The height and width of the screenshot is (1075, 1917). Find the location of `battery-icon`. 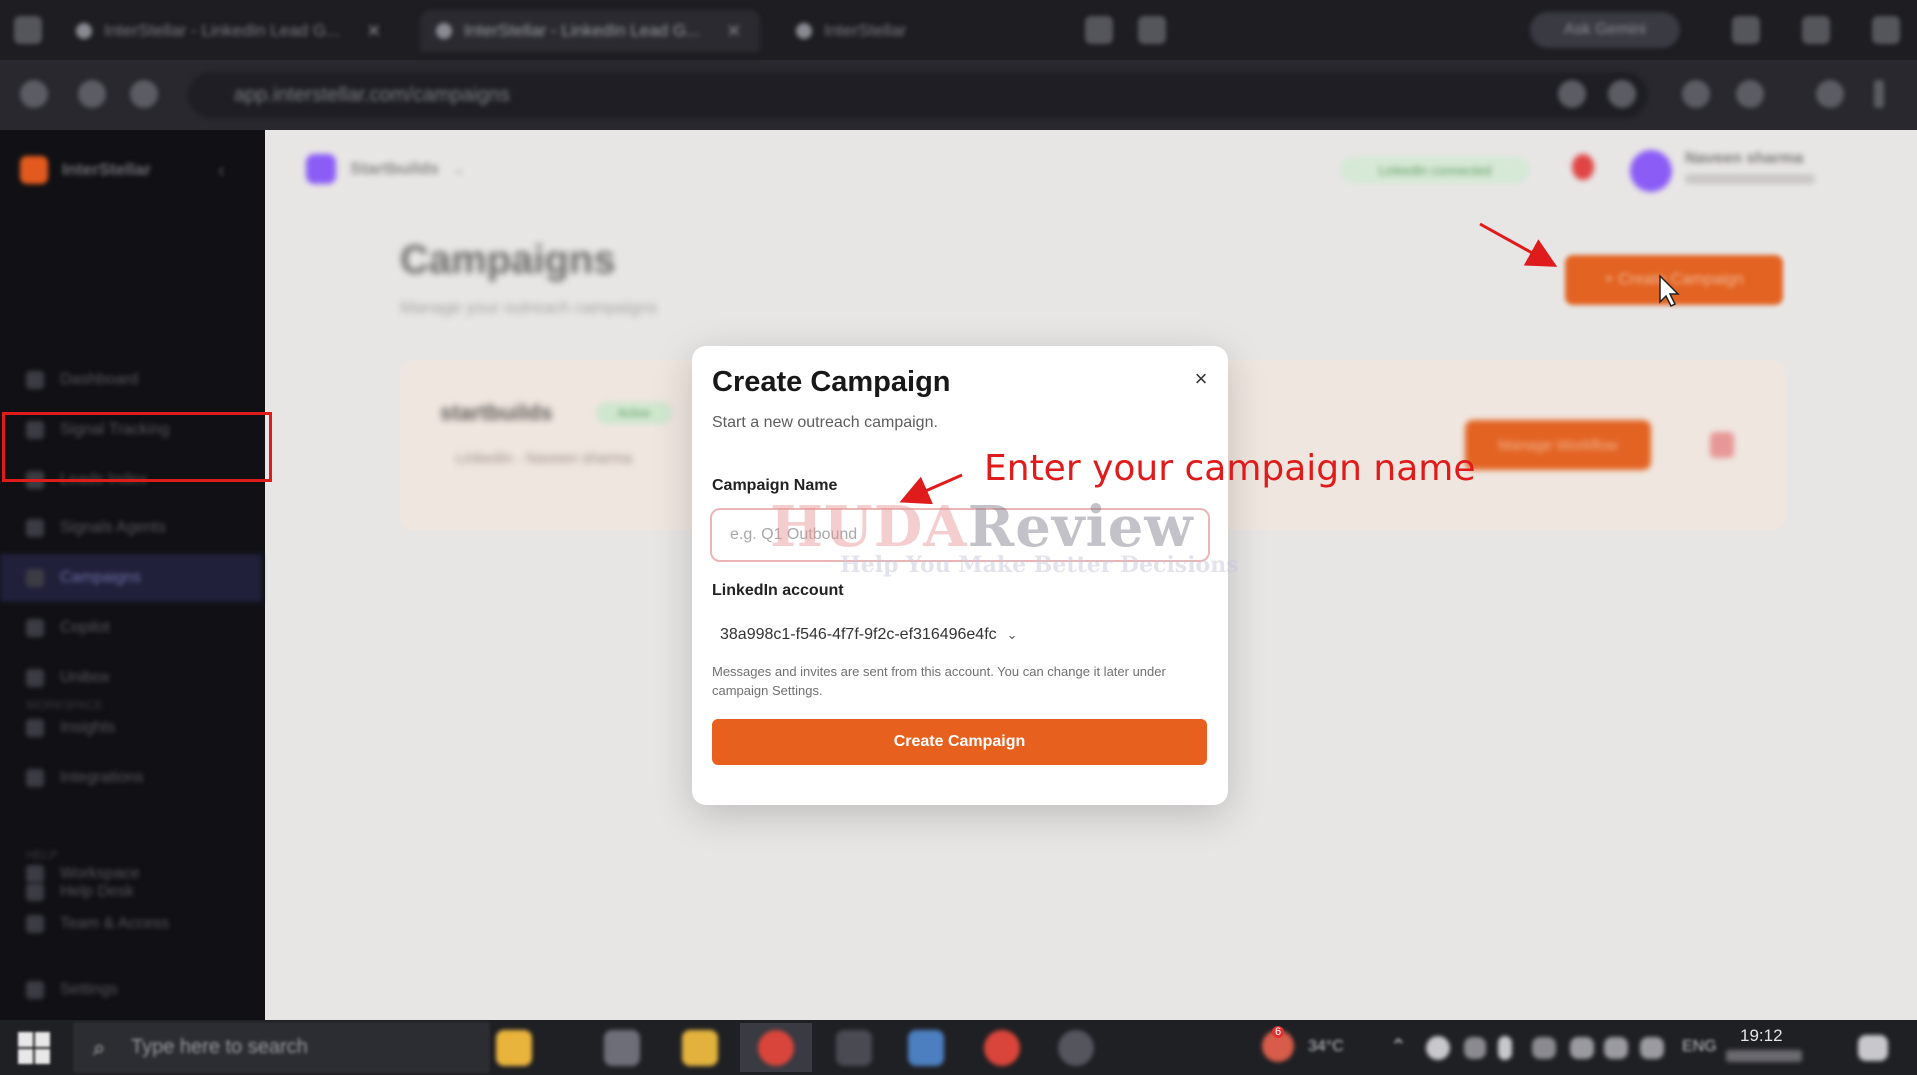

battery-icon is located at coordinates (1652, 1048).